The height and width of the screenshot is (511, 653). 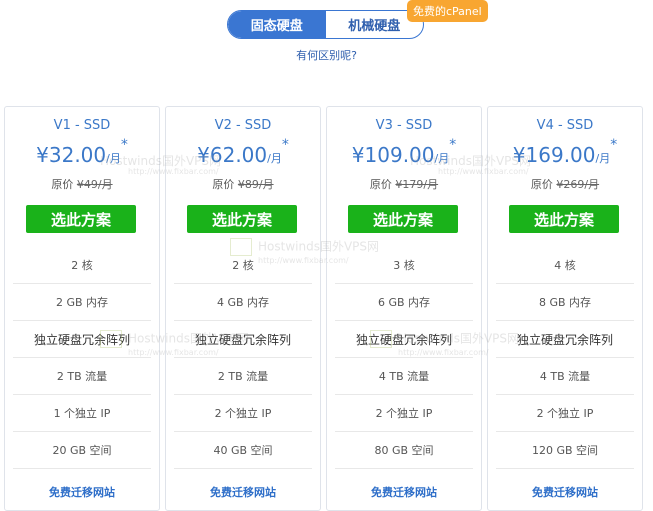 What do you see at coordinates (404, 152) in the screenshot?
I see `plan-price: ¥109.00/月*` at bounding box center [404, 152].